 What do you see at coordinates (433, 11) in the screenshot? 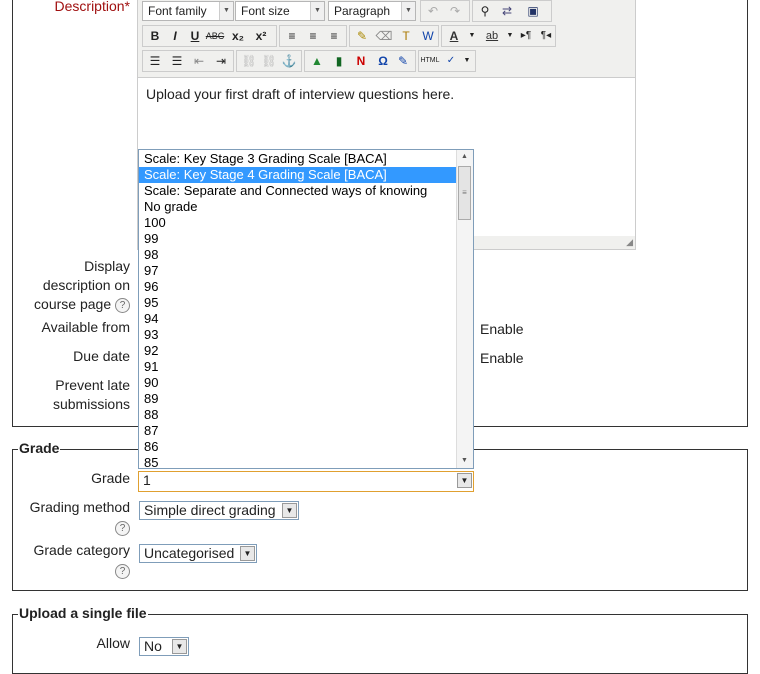
I see `undo-icon: ↶` at bounding box center [433, 11].